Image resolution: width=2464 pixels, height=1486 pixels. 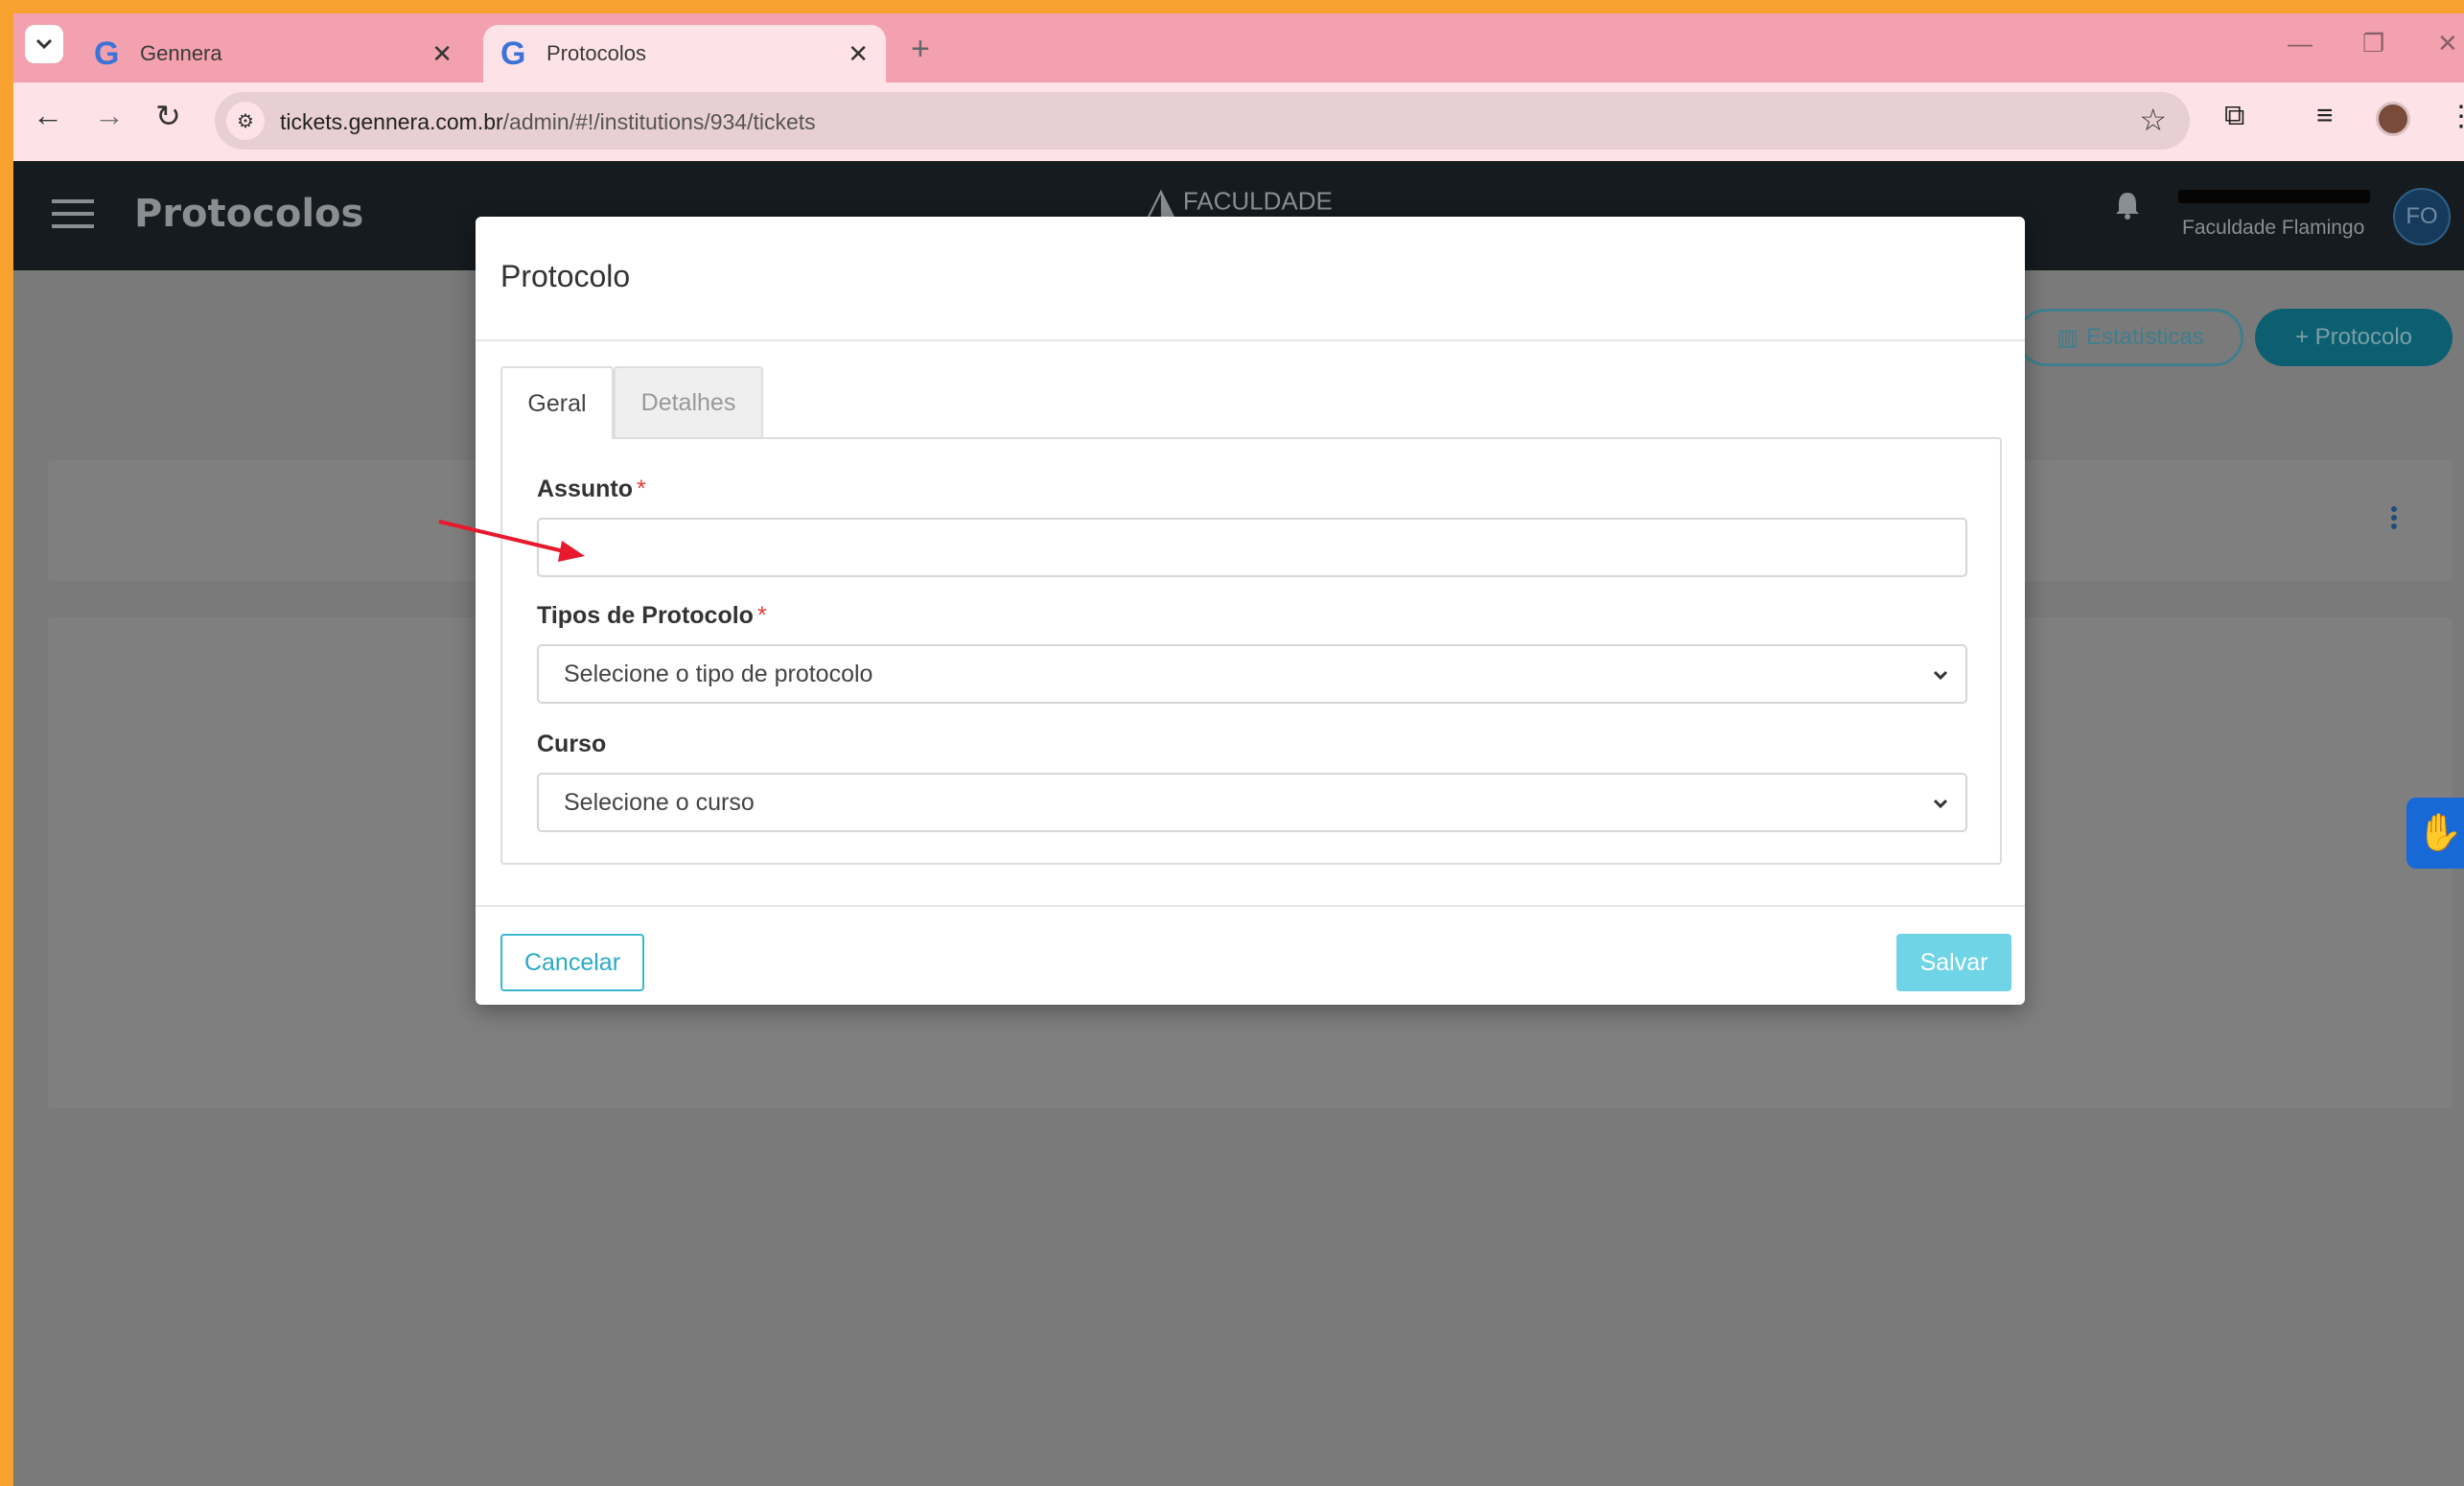 I want to click on tab-geral: Geral, so click(x=557, y=403).